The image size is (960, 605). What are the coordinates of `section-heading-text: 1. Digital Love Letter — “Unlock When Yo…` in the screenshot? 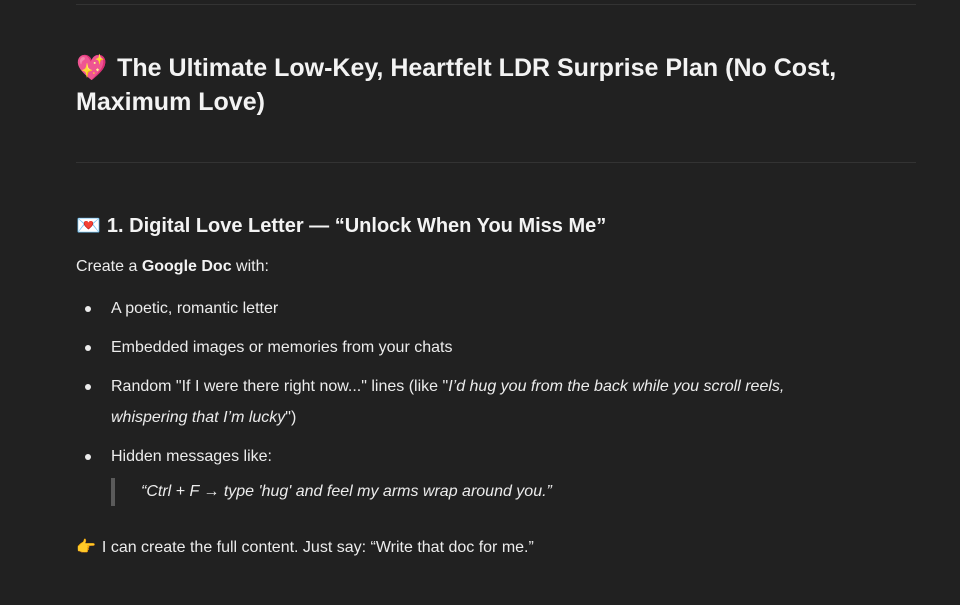 It's located at (356, 226).